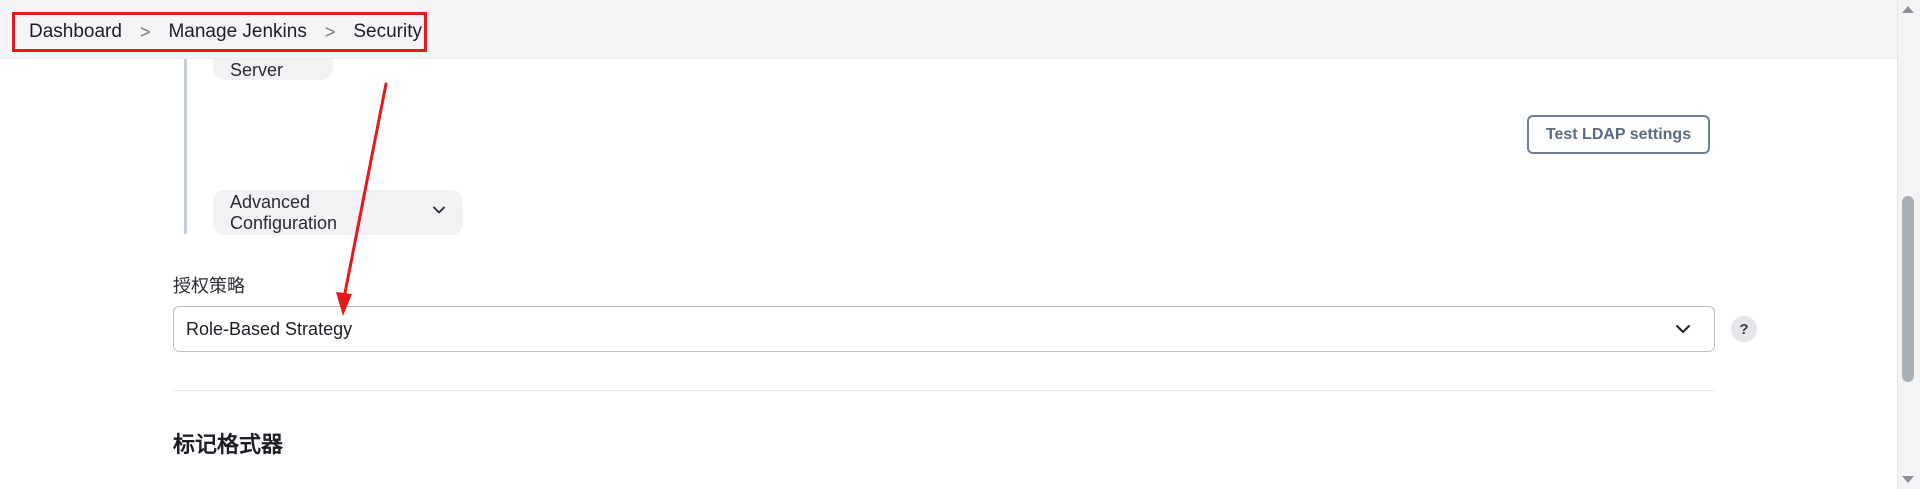 The height and width of the screenshot is (489, 1920). I want to click on scroll-down-arrow-icon, so click(1908, 479).